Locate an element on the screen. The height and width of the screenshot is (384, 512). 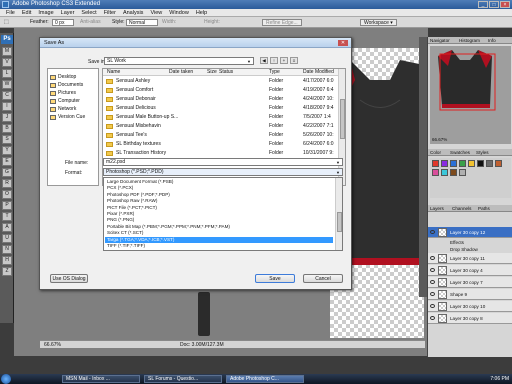
views-menu-icon: ≡ is located at coordinates (294, 60).